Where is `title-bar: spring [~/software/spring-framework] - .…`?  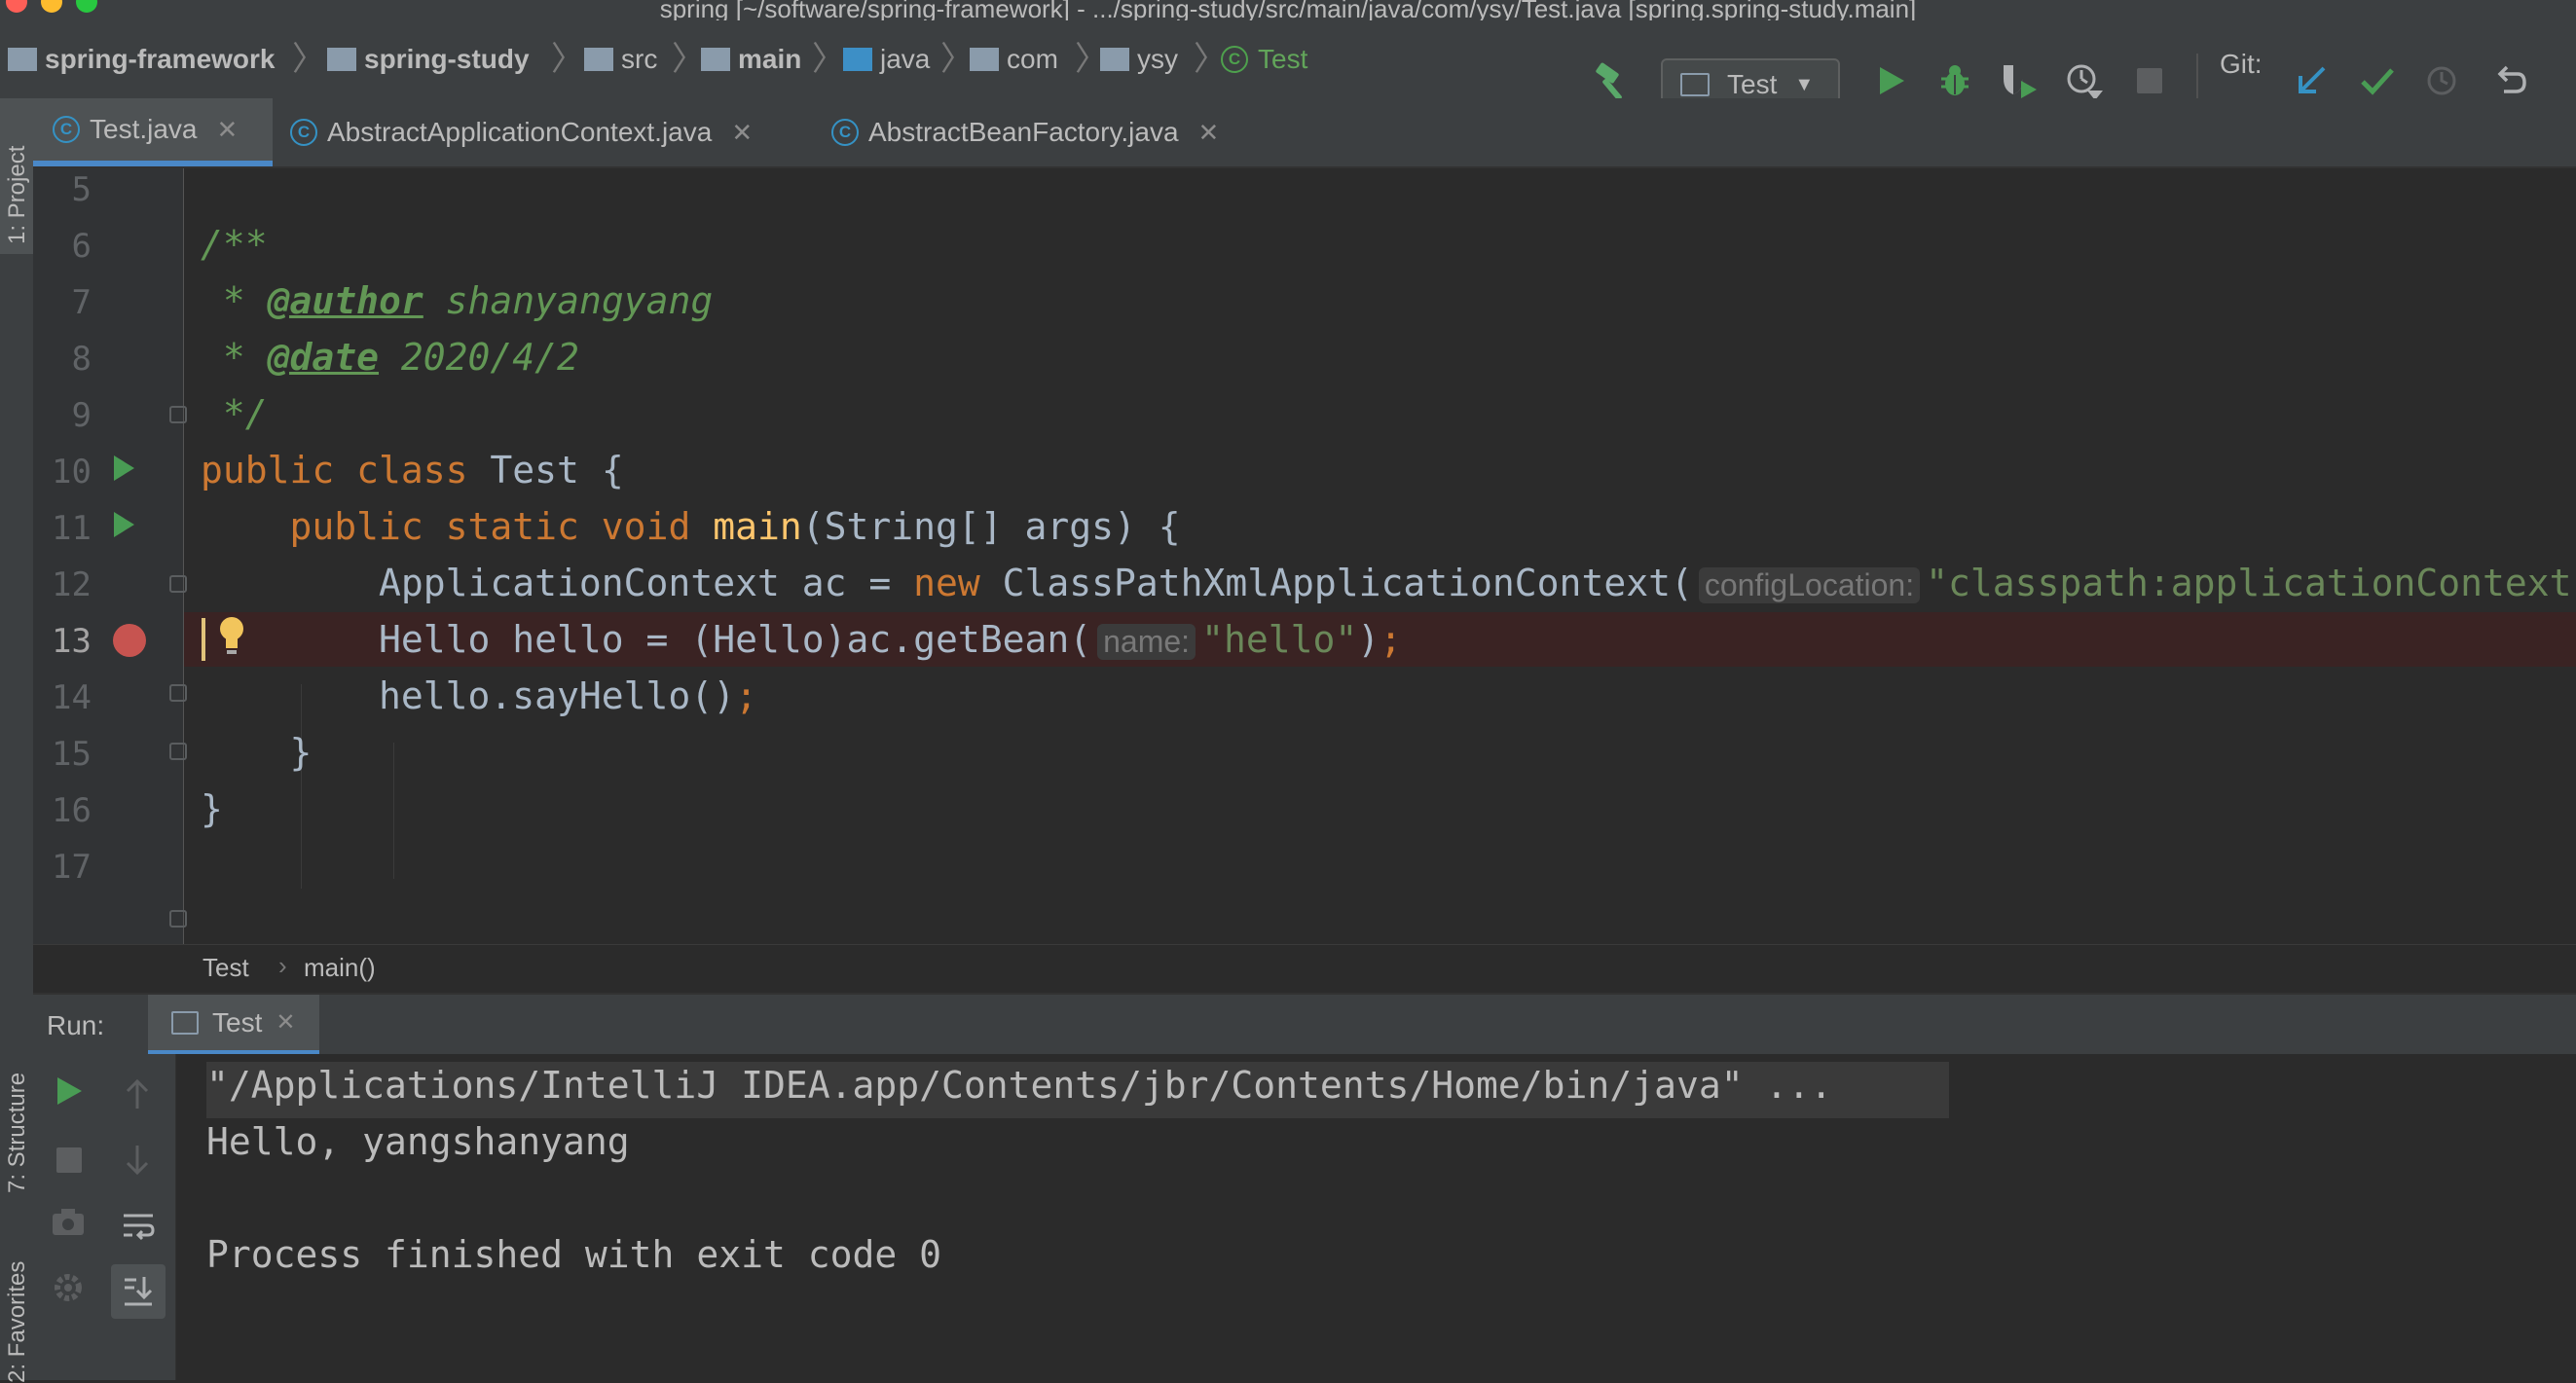 title-bar: spring [~/software/spring-framework] - .… is located at coordinates (1288, 10).